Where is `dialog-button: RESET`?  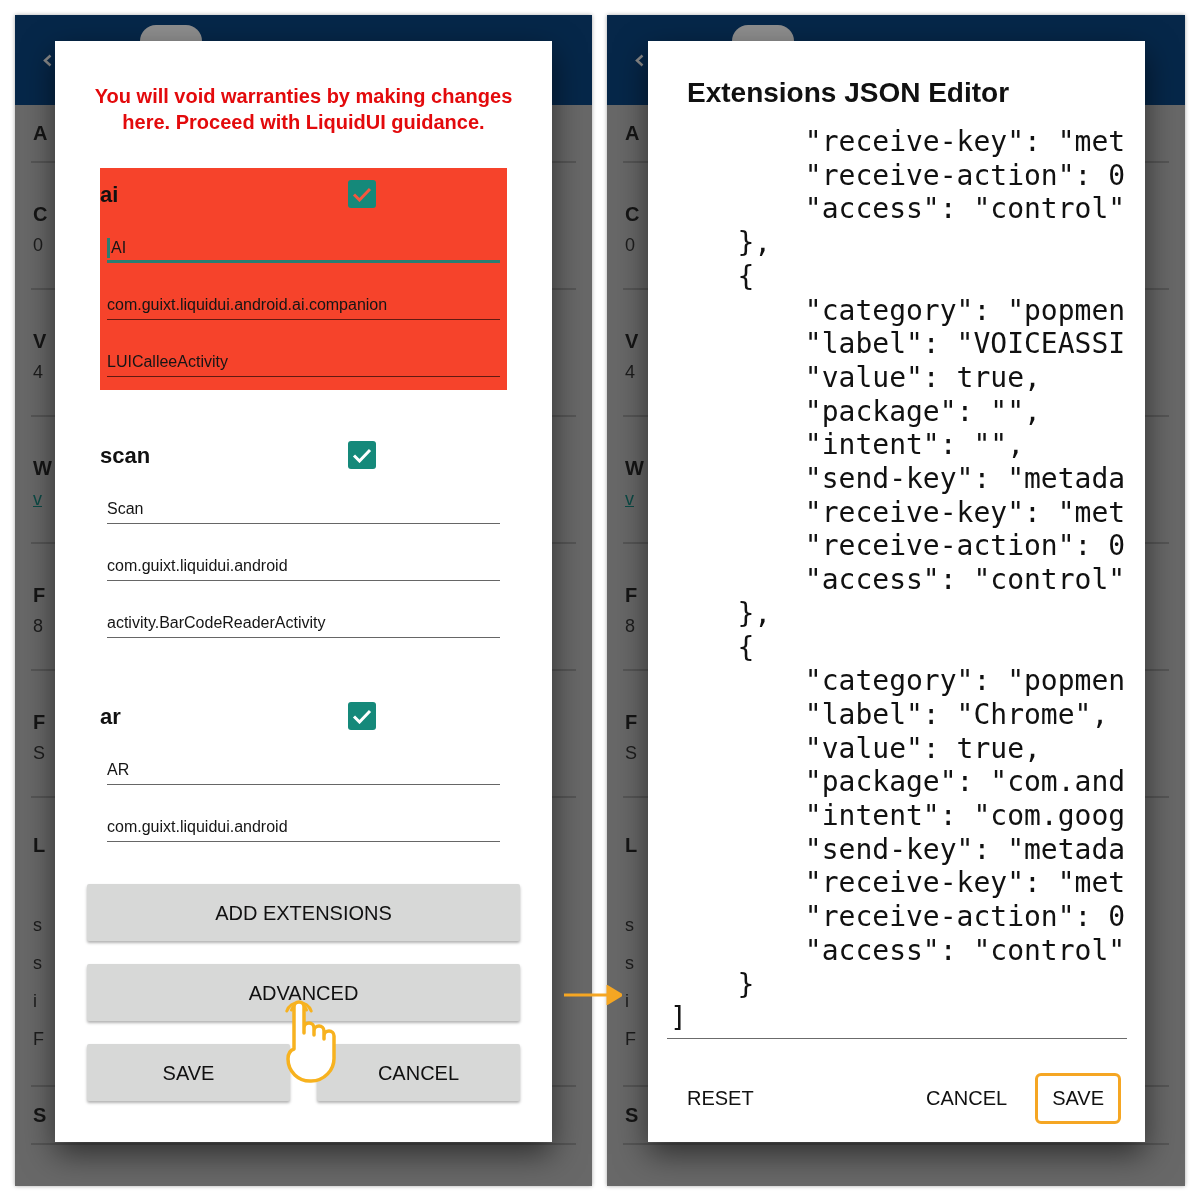 dialog-button: RESET is located at coordinates (720, 1098).